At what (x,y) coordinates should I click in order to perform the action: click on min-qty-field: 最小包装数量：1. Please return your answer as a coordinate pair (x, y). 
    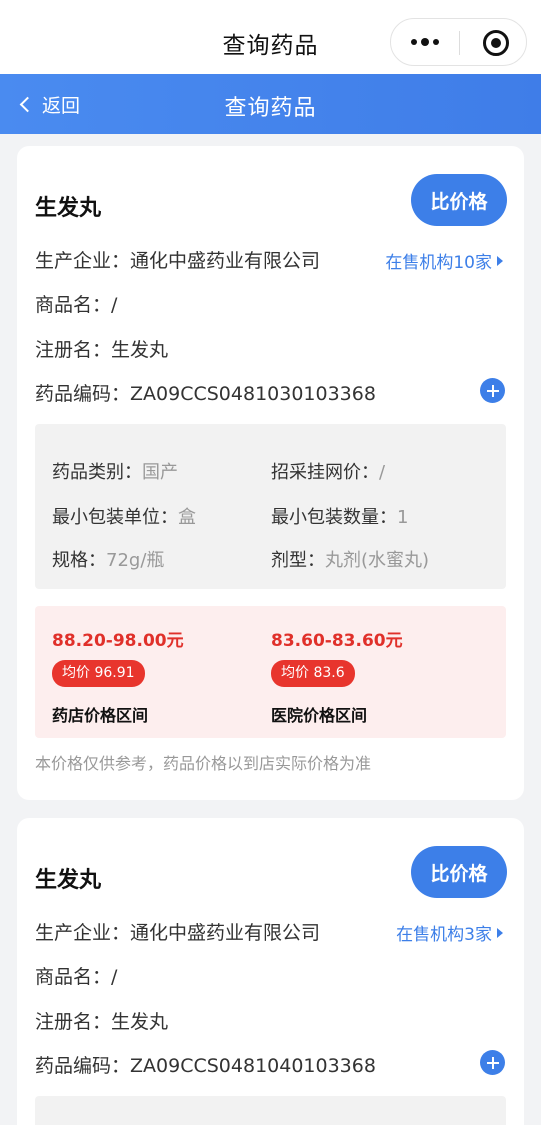
    Looking at the image, I should click on (339, 516).